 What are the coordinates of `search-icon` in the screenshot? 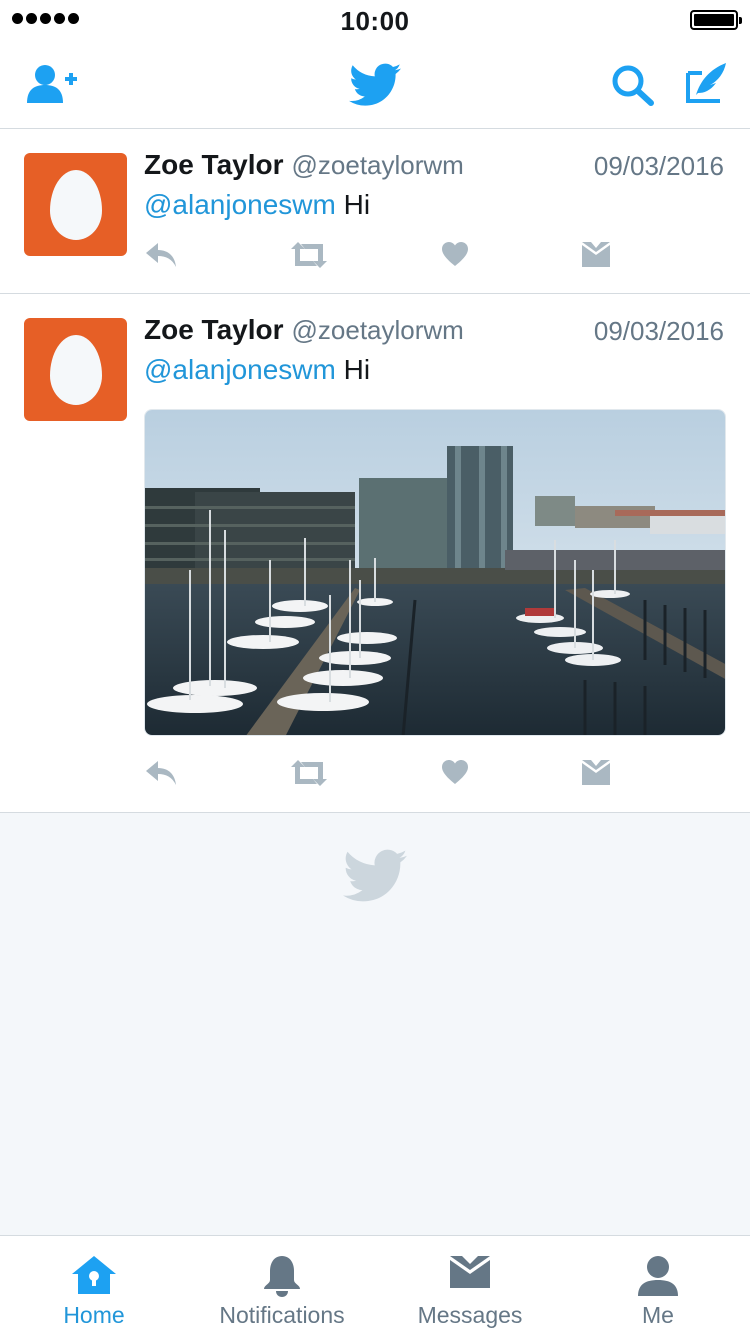 It's located at (633, 85).